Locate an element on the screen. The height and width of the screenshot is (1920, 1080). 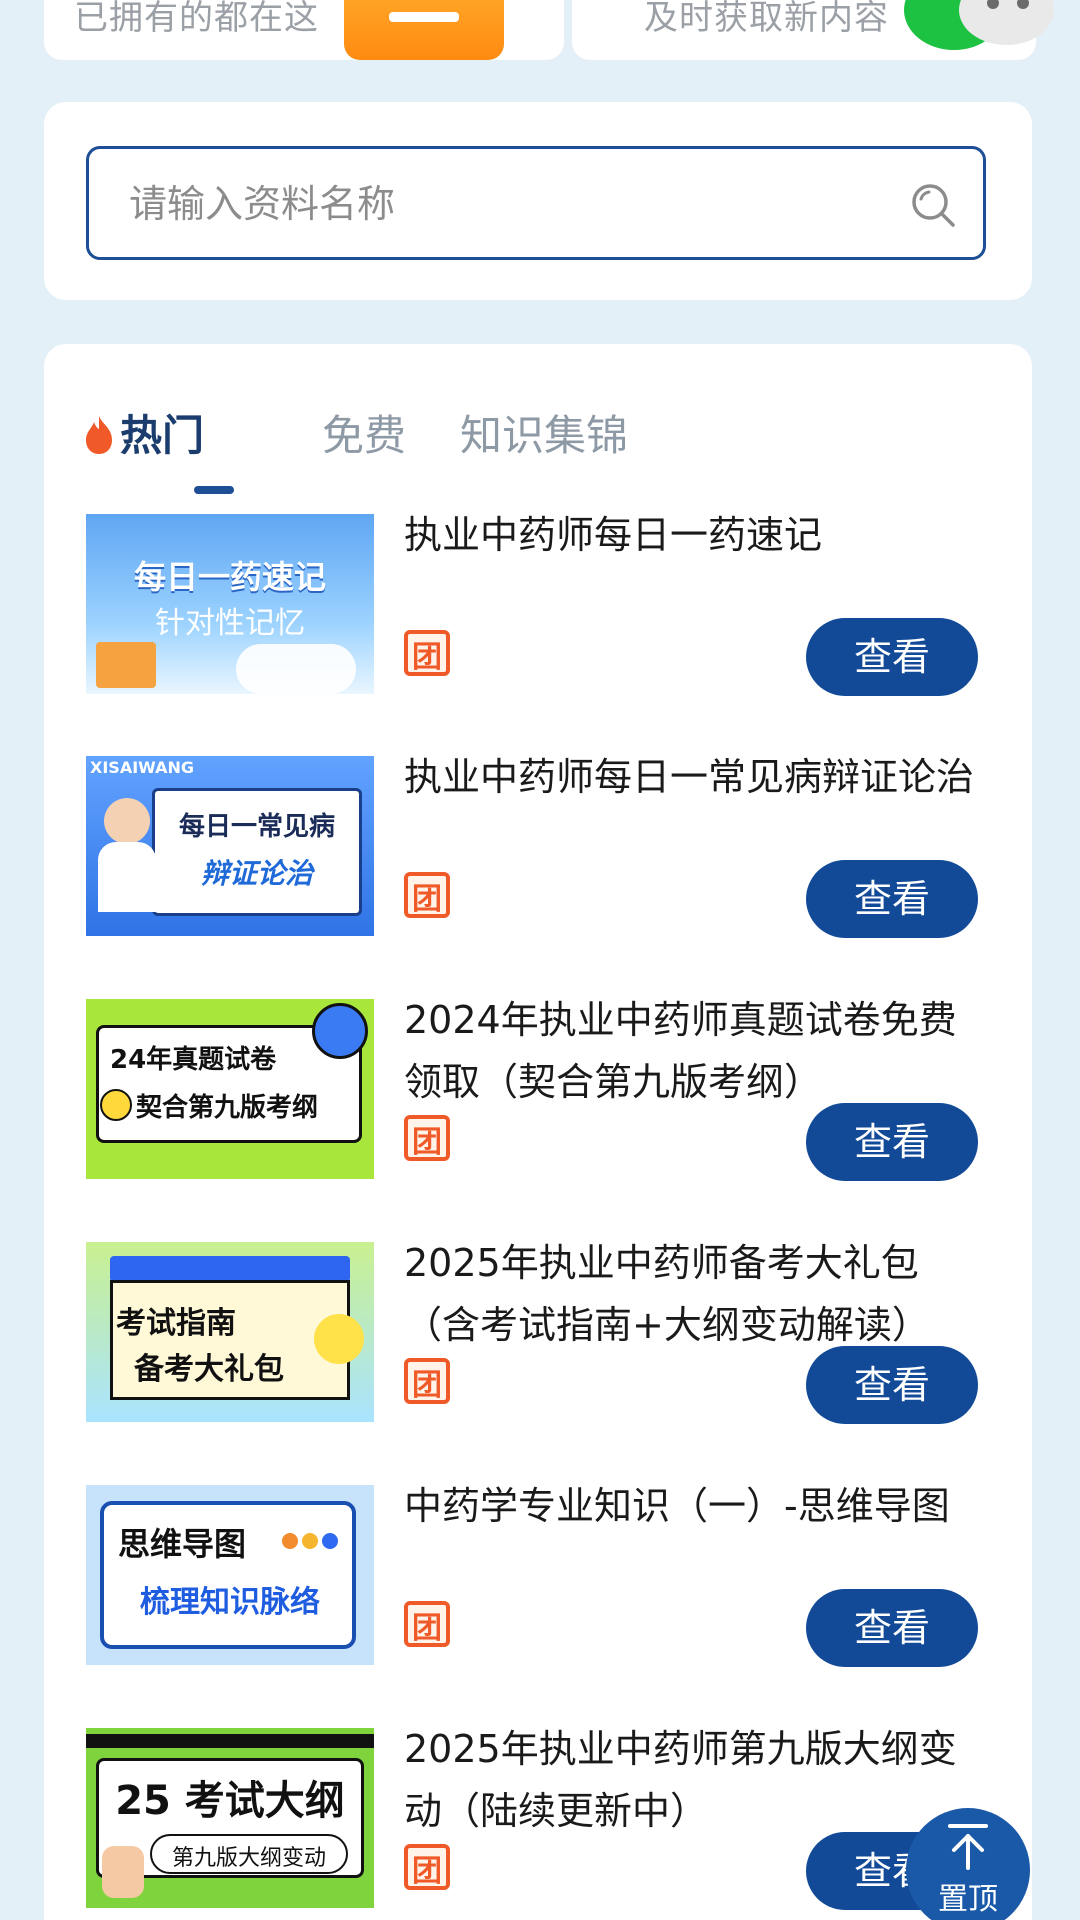
item-title: 中药学专业知识（一）-思维导图 is located at coordinates (677, 1506).